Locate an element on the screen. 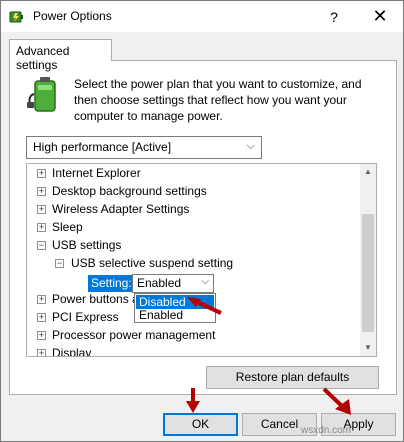 This screenshot has height=442, width=404. power-options-icon is located at coordinates (16, 17).